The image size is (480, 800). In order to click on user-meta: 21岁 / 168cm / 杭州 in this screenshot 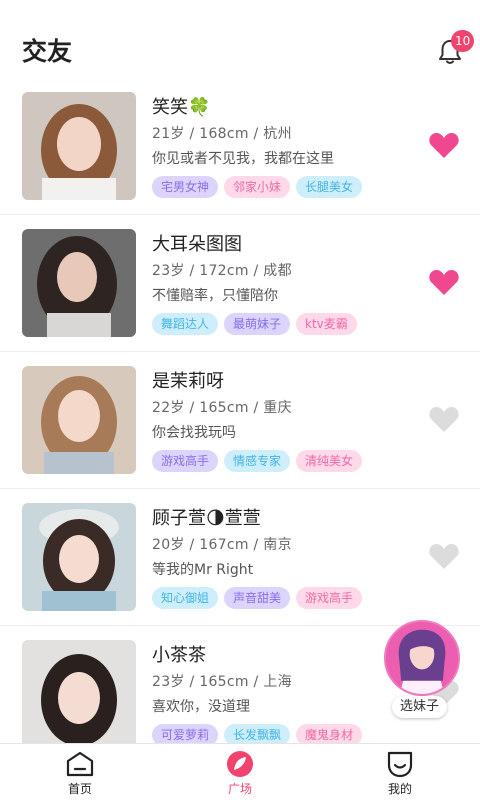, I will do `click(222, 134)`.